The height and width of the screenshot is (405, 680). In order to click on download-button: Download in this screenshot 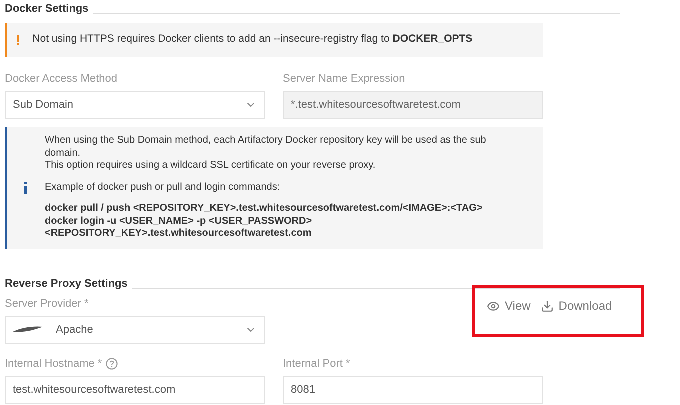, I will do `click(576, 306)`.